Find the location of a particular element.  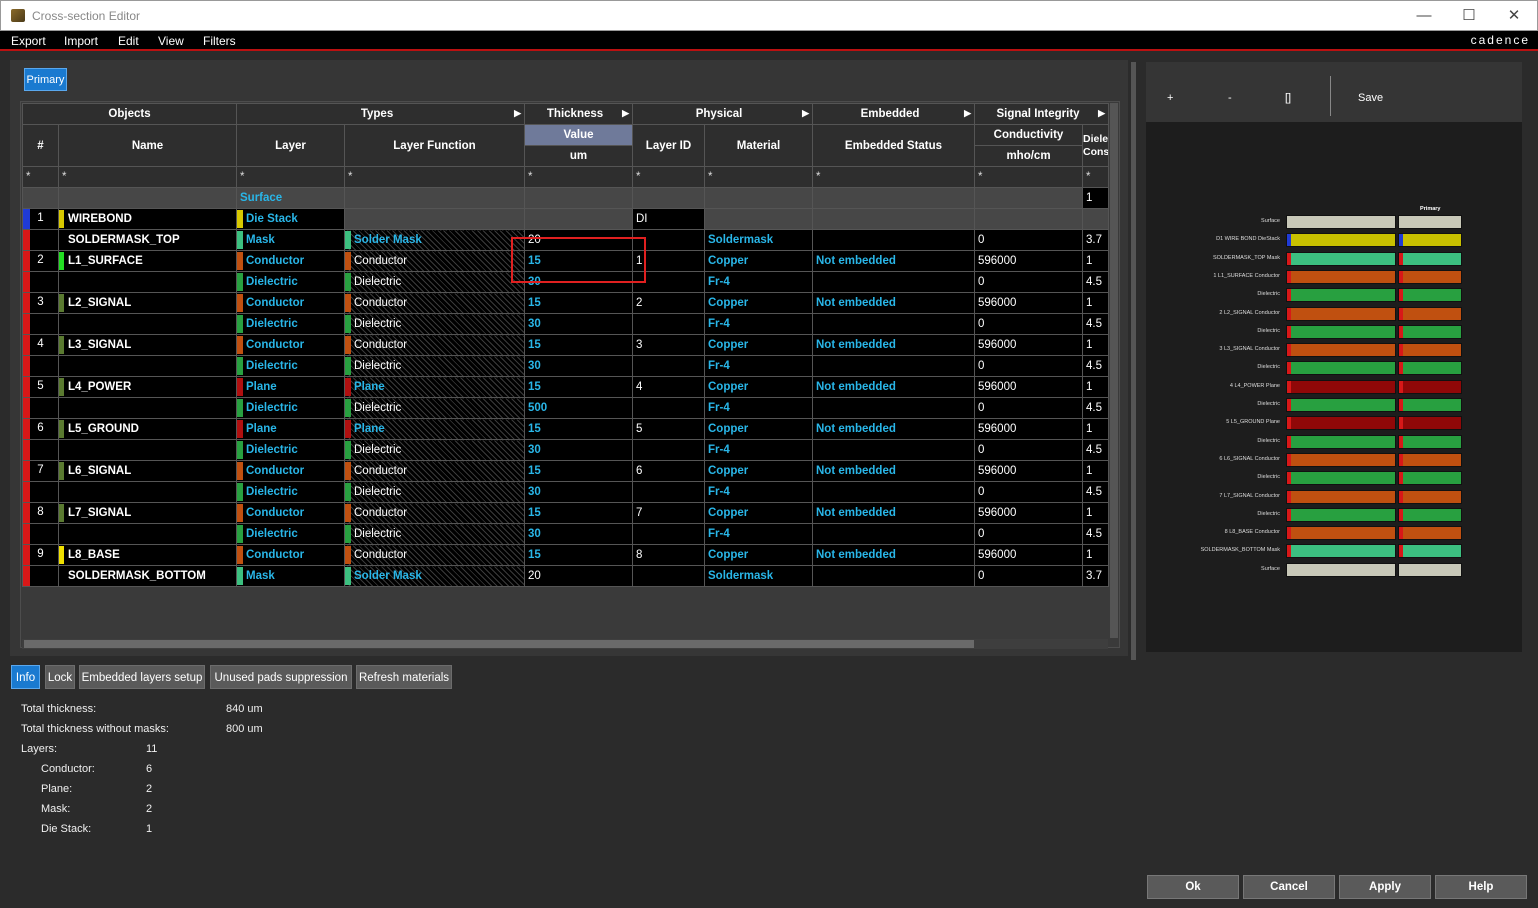

layer-id-cell: 6 is located at coordinates (668, 471).